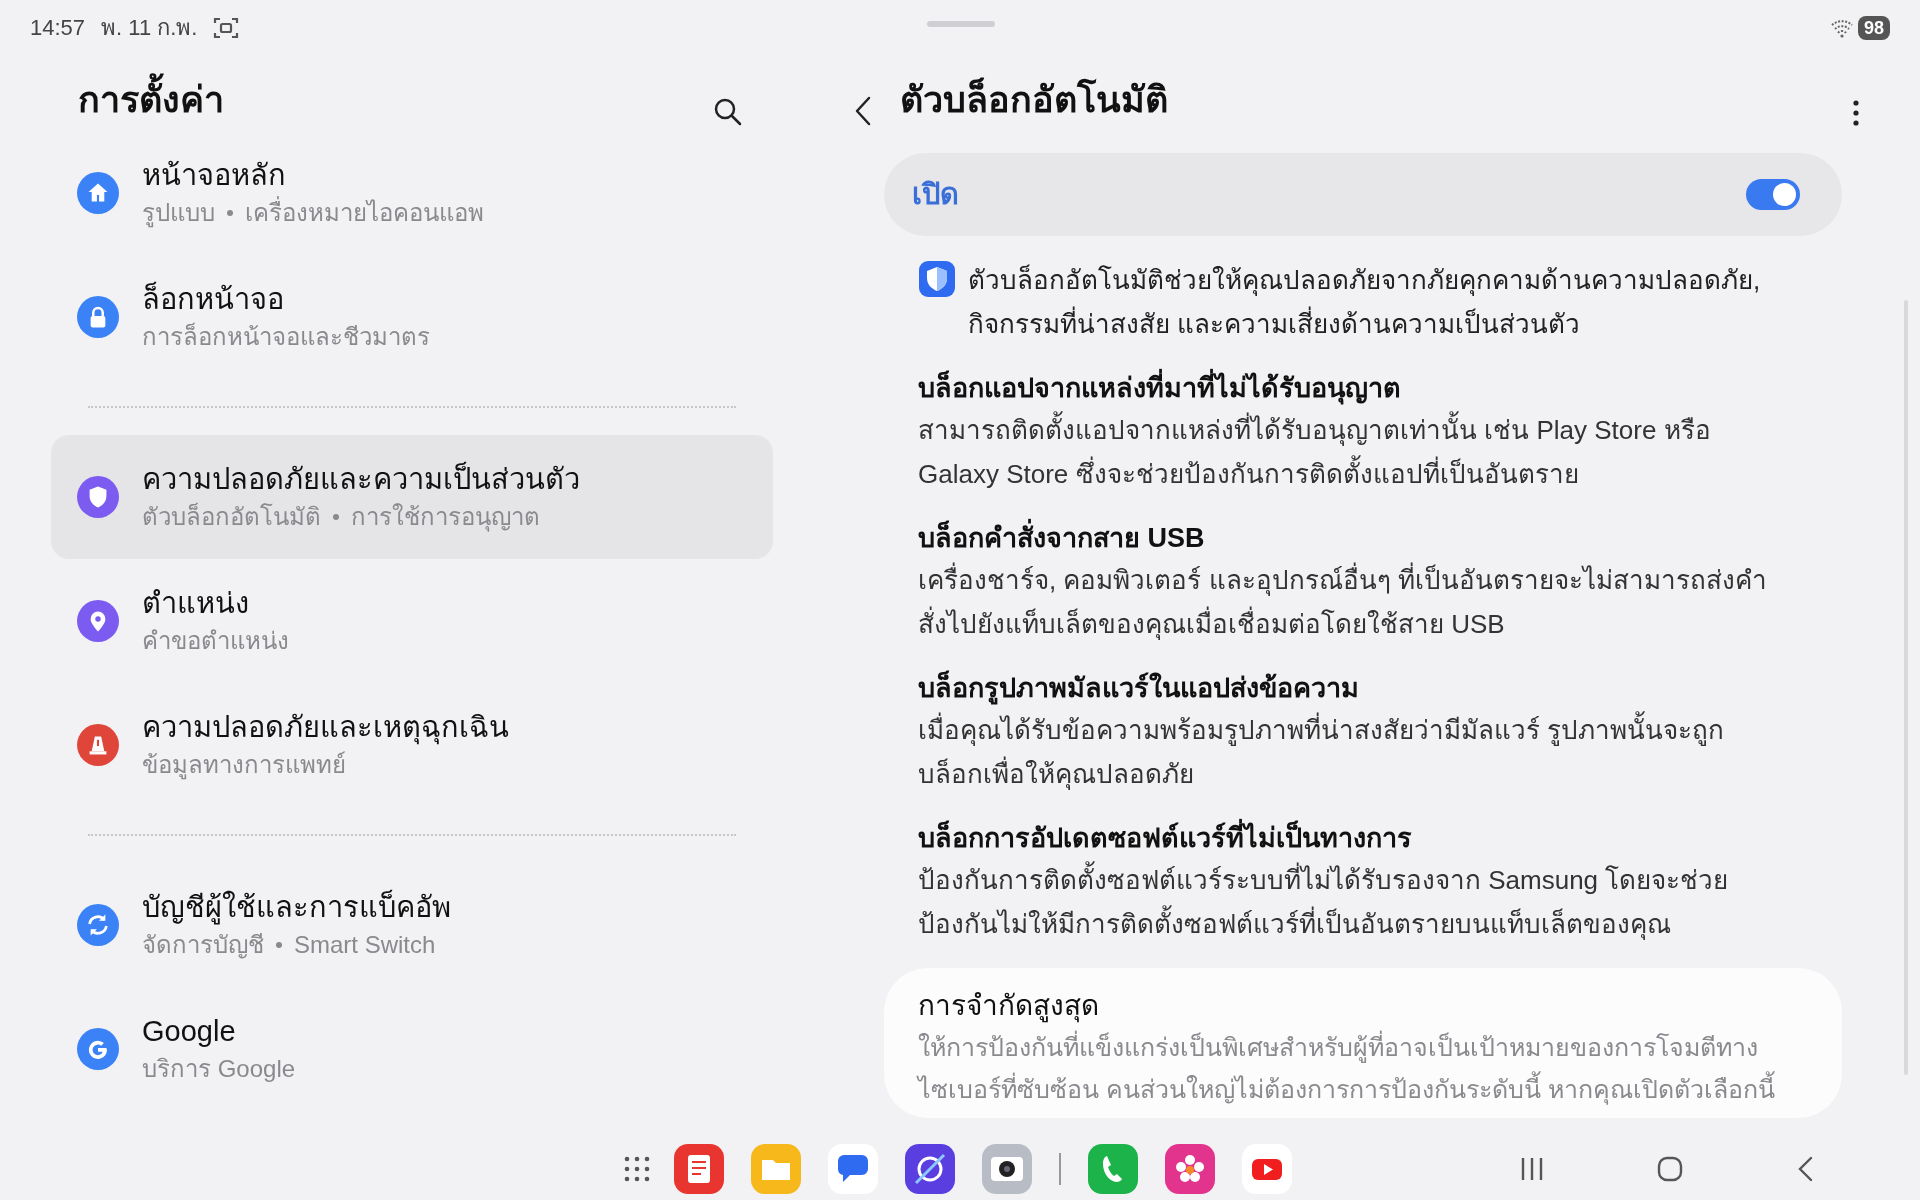  What do you see at coordinates (231, 516) in the screenshot?
I see `item-subtitle: ตัวบล็อกอัตโนมัติ` at bounding box center [231, 516].